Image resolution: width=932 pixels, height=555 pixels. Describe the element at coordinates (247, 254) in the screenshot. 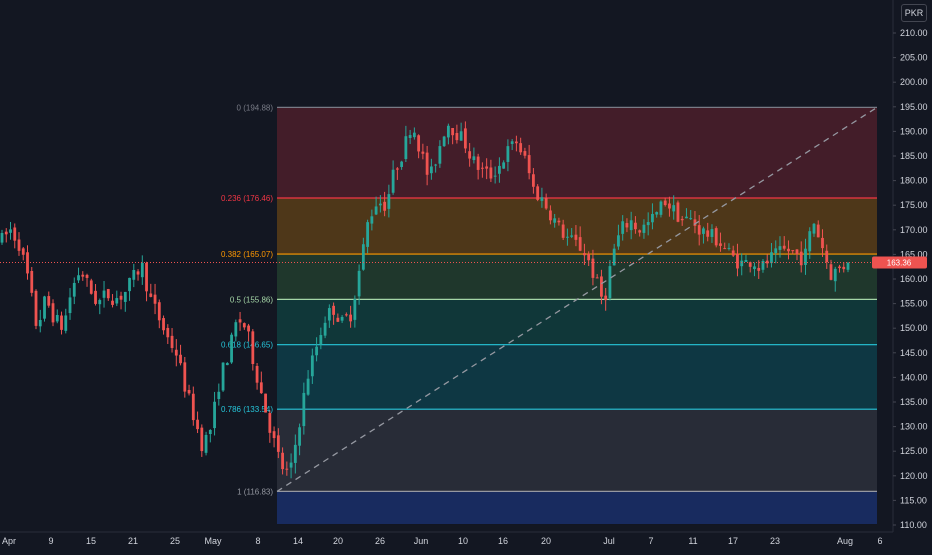

I see `fib-level-label: 0.382 (165.07)` at that location.